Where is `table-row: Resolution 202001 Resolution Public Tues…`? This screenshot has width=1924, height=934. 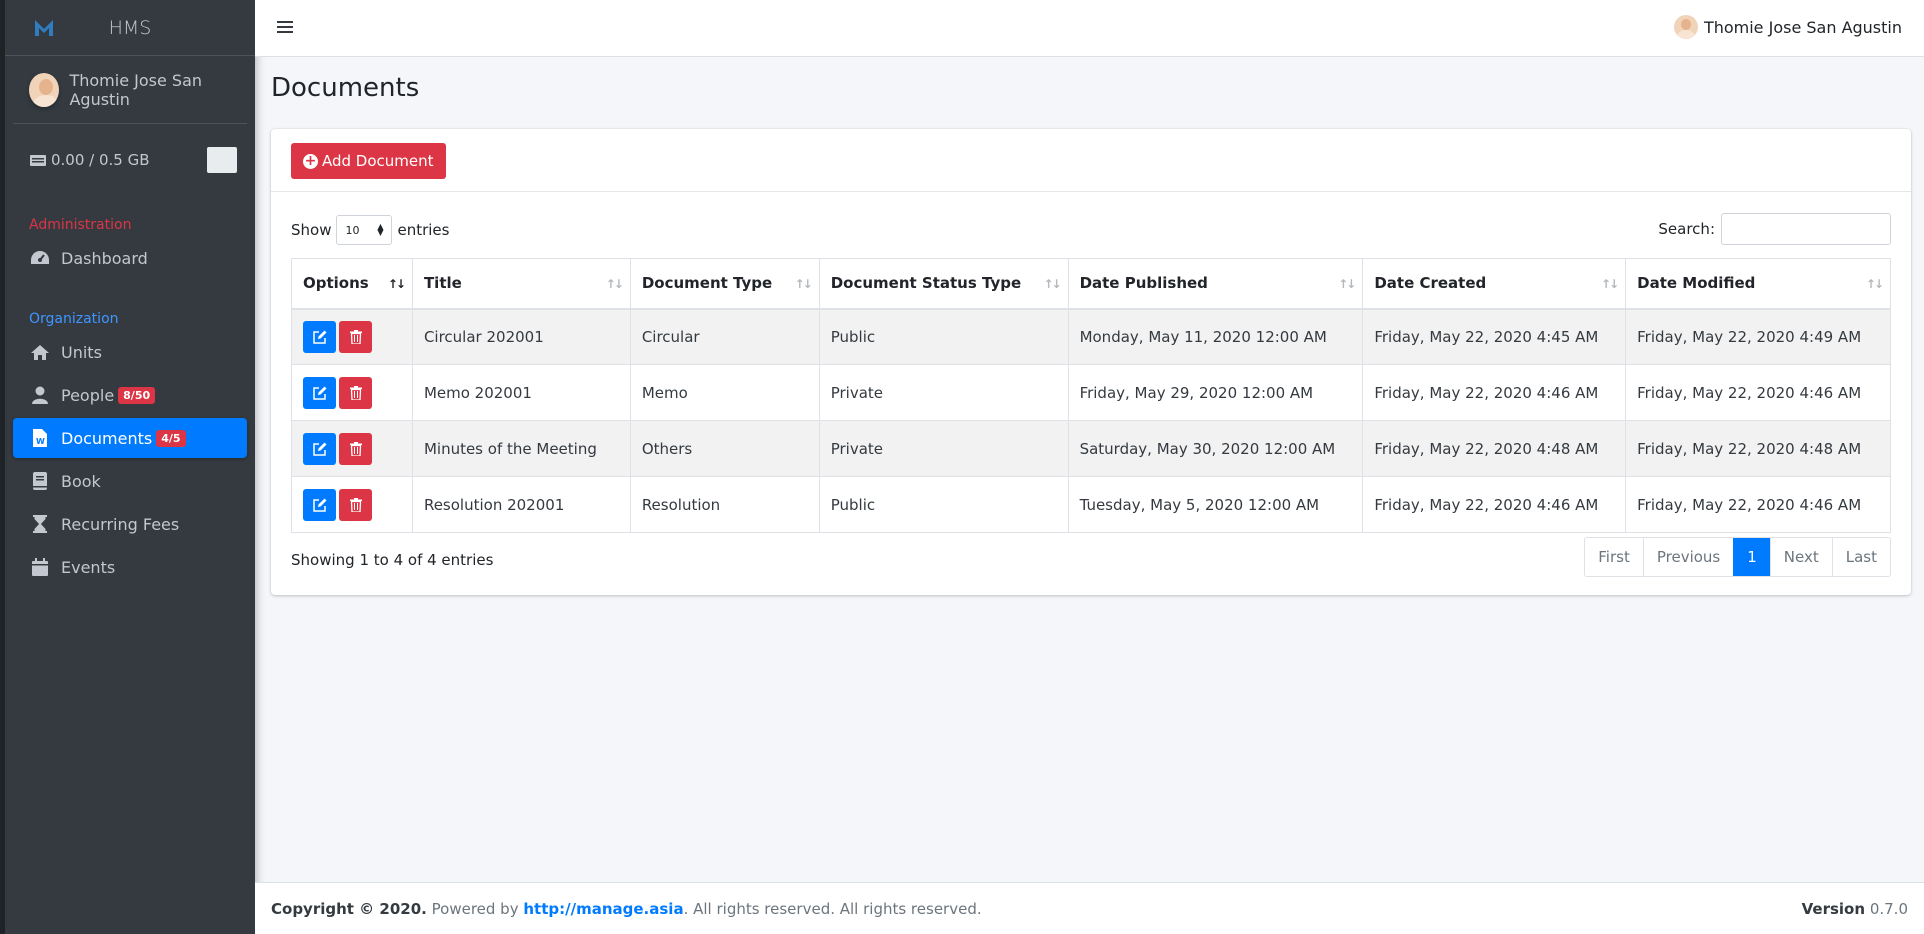 table-row: Resolution 202001 Resolution Public Tues… is located at coordinates (1091, 504).